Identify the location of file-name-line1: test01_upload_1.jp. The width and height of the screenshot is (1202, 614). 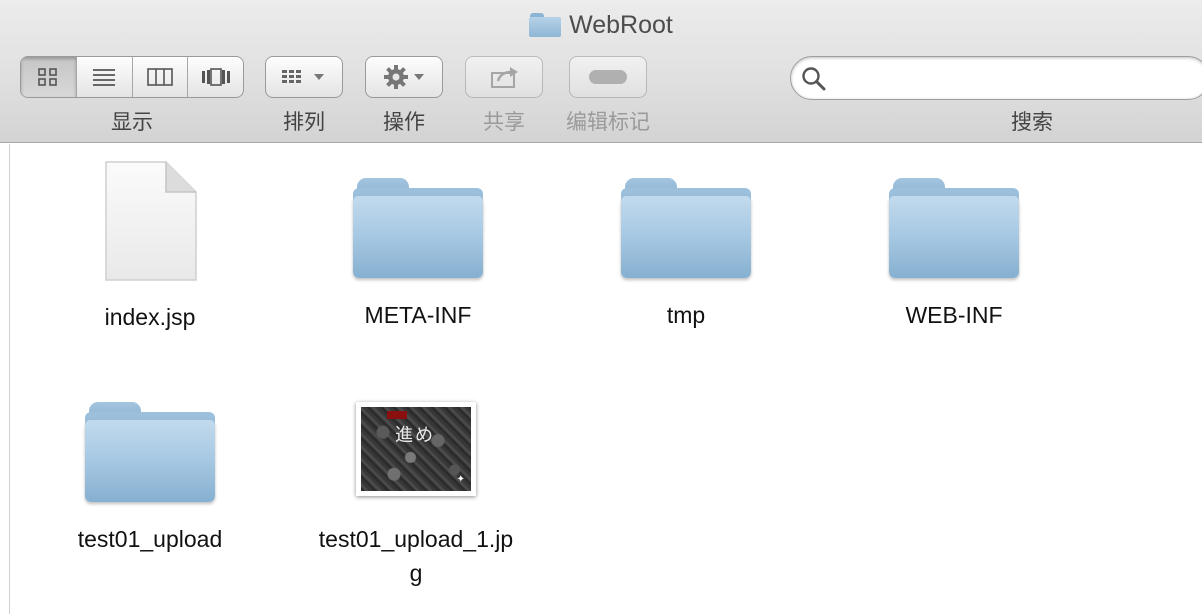
(416, 539).